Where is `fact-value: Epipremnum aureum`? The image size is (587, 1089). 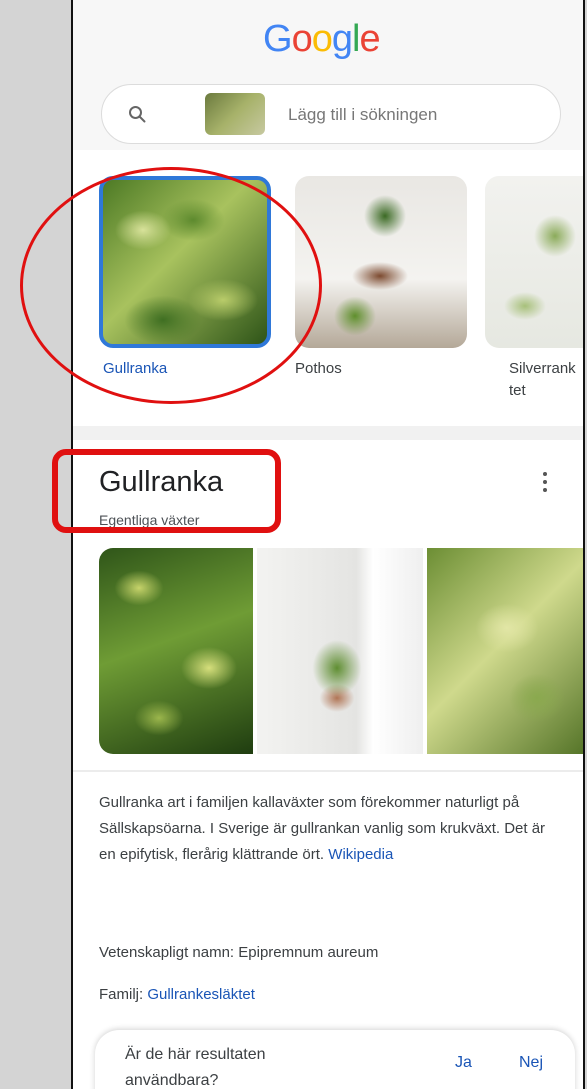
fact-value: Epipremnum aureum is located at coordinates (308, 952).